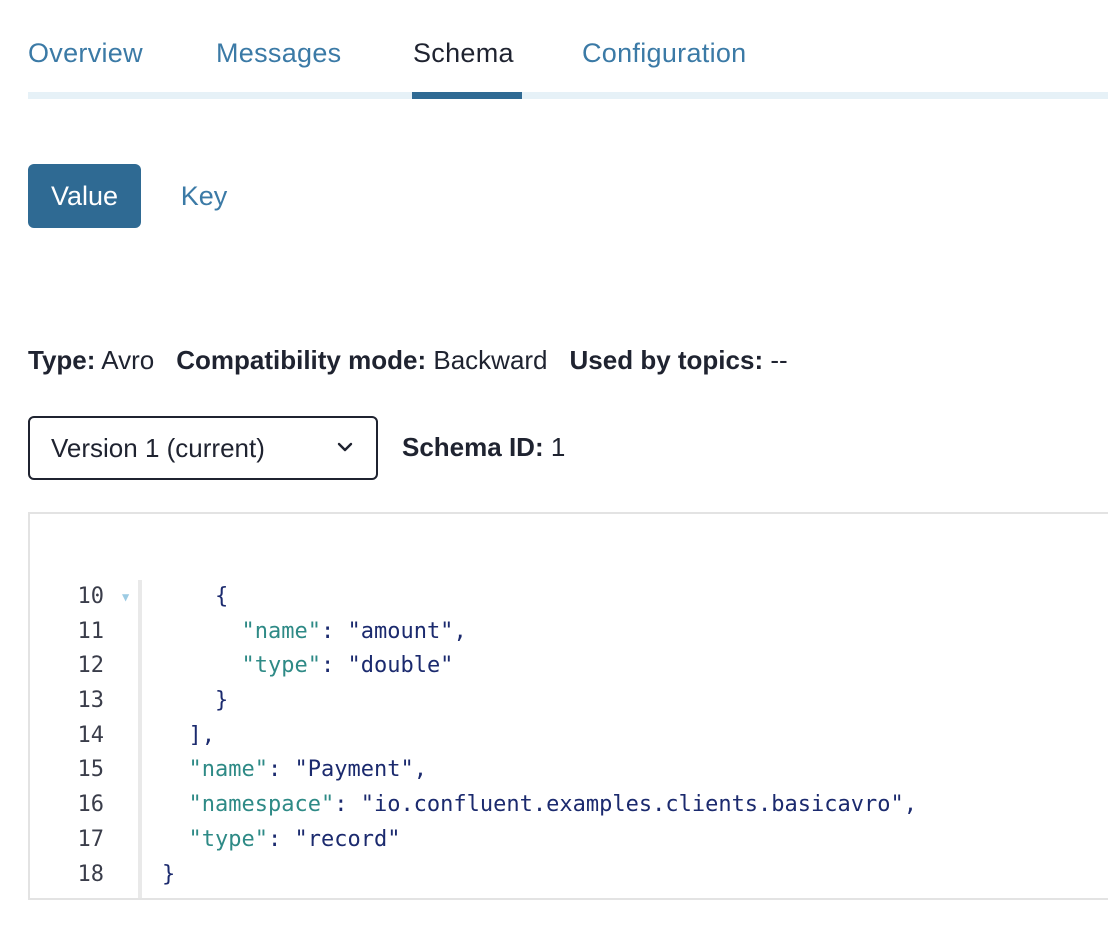 The width and height of the screenshot is (1108, 942). What do you see at coordinates (301, 360) in the screenshot?
I see `compatibility-label: Compatibility mode:` at bounding box center [301, 360].